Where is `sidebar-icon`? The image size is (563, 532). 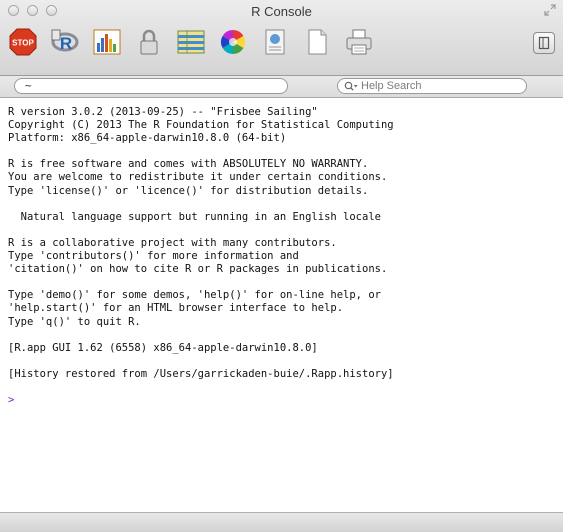
sidebar-icon is located at coordinates (544, 43).